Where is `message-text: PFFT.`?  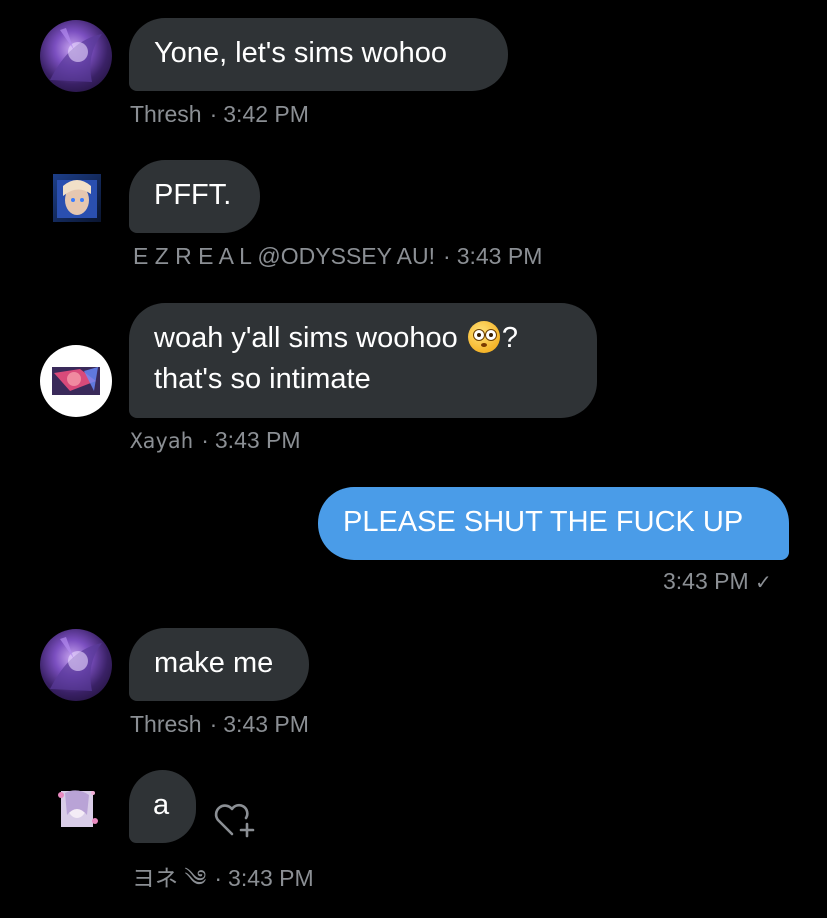 message-text: PFFT. is located at coordinates (193, 195).